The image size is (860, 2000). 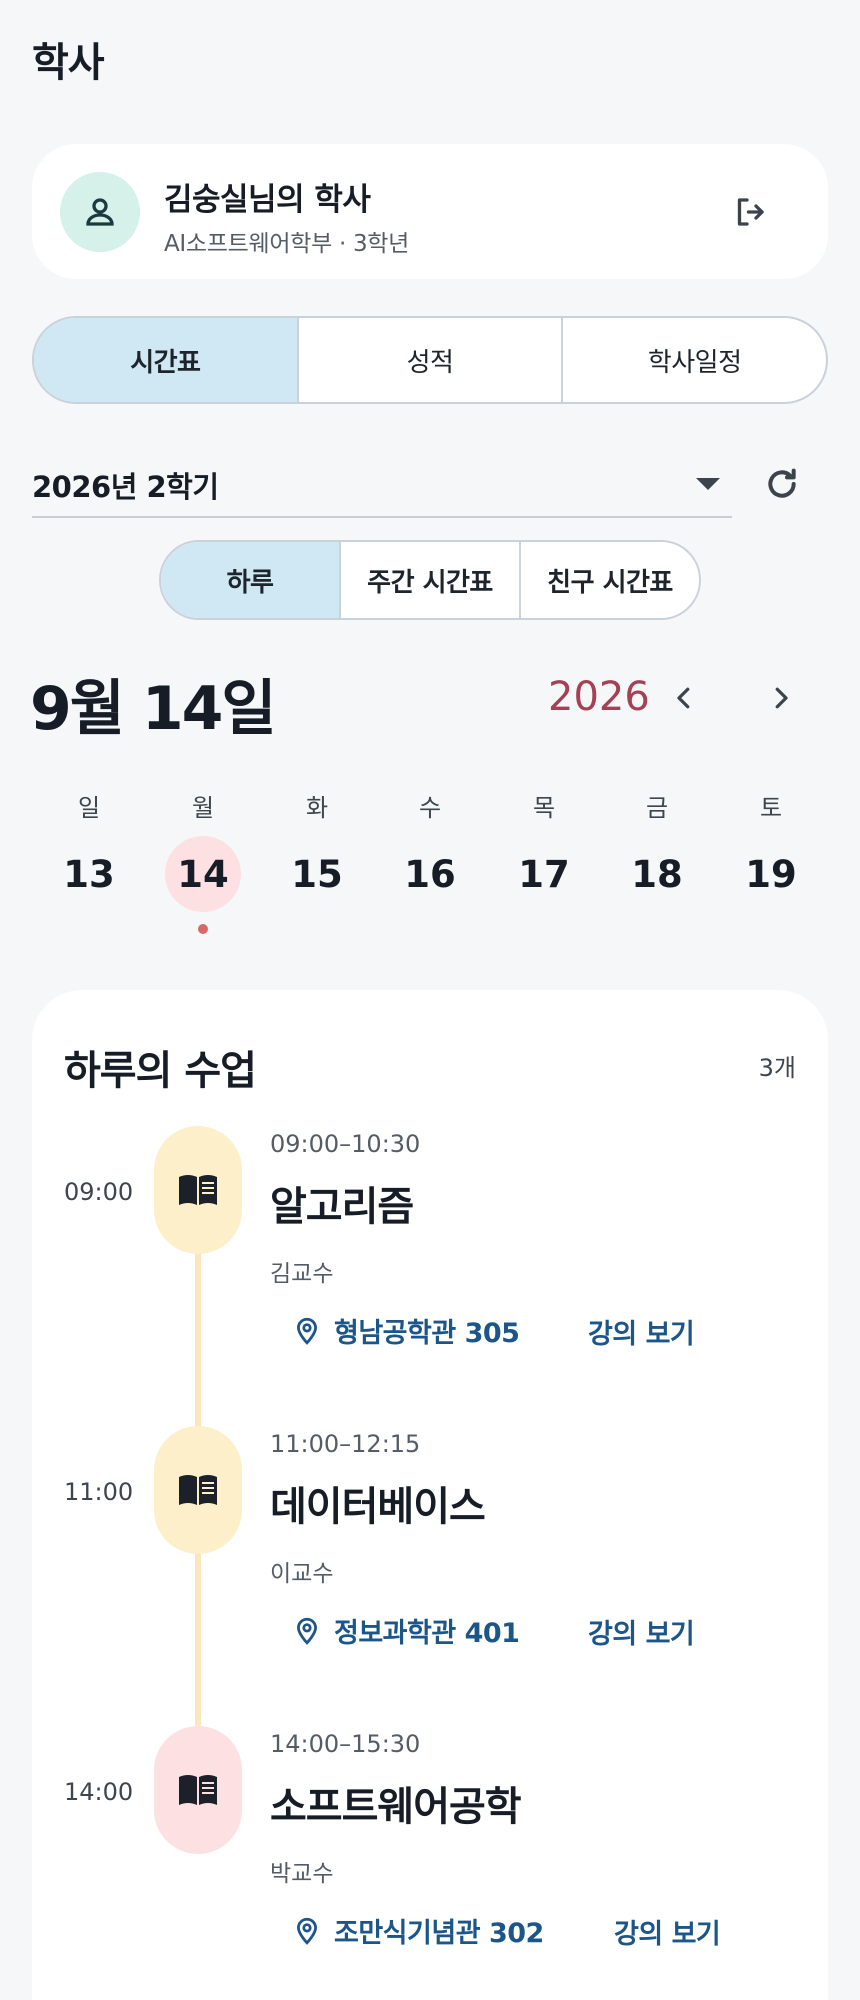 What do you see at coordinates (708, 484) in the screenshot?
I see `chevron-down-icon` at bounding box center [708, 484].